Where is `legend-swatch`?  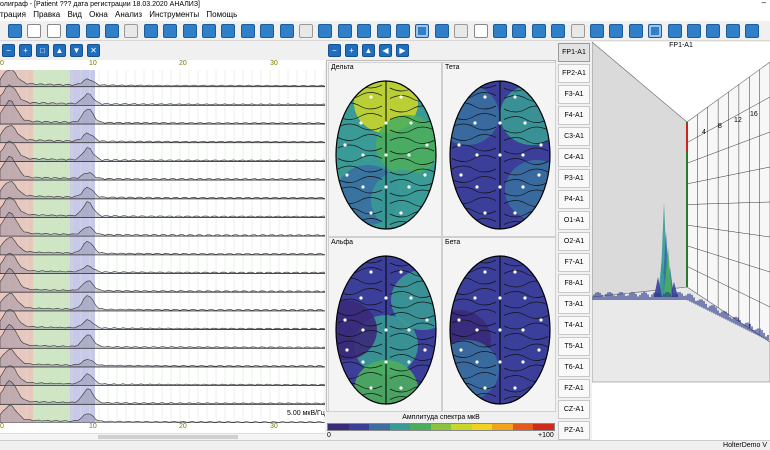
legend-swatch is located at coordinates (359, 427).